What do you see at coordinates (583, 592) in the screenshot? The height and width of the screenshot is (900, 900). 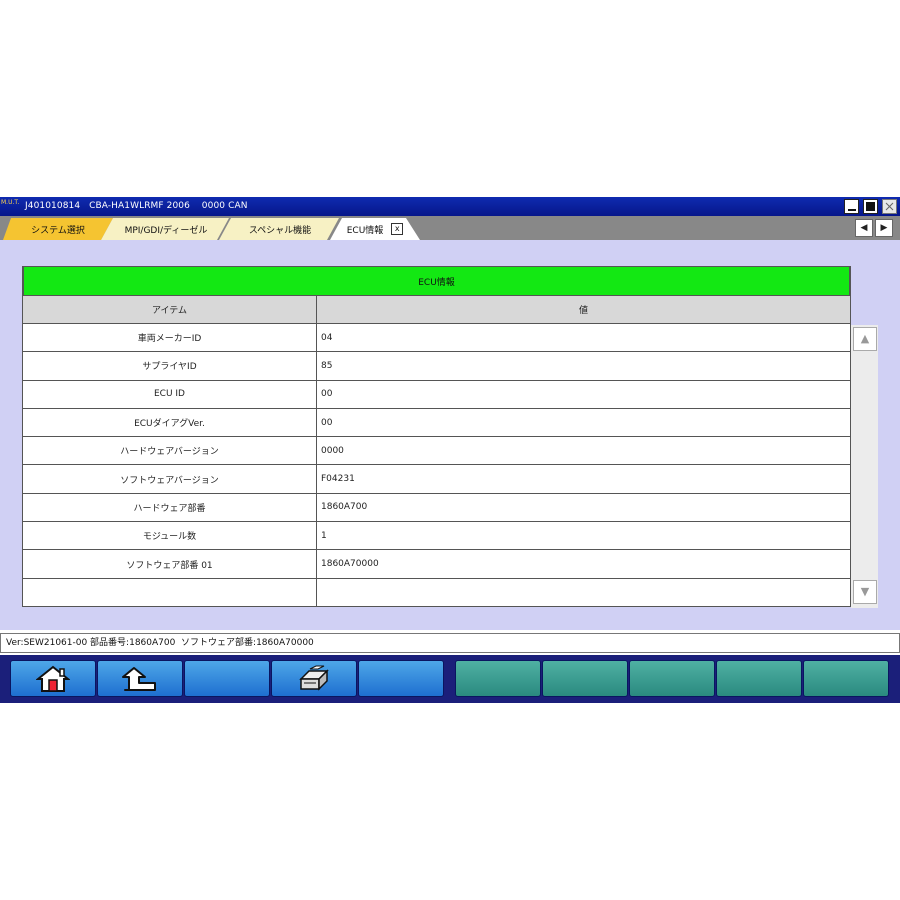 I see `row-value-cell` at bounding box center [583, 592].